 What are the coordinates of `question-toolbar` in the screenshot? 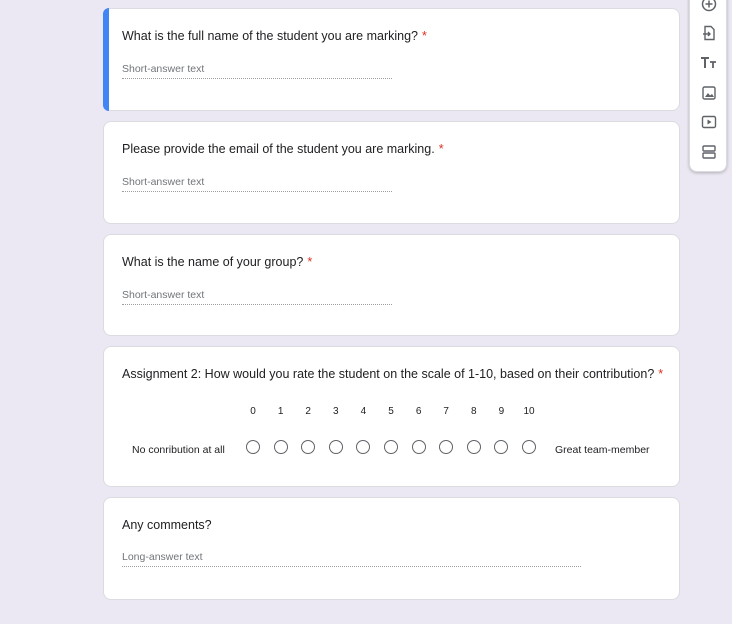 It's located at (708, 86).